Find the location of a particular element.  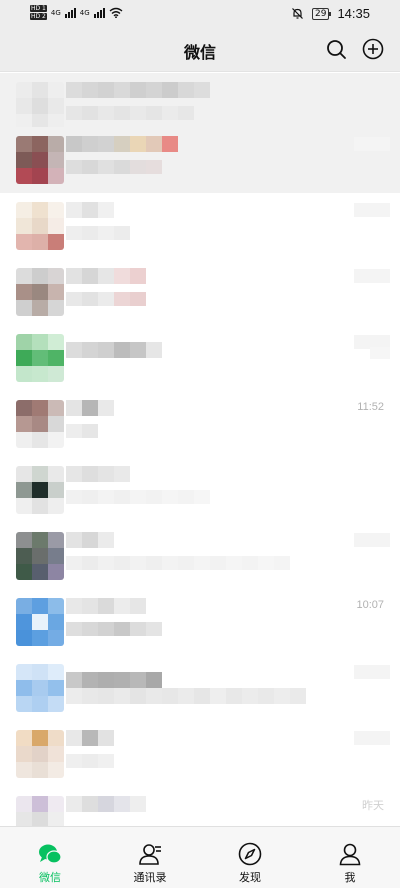

chat-item: 11:52 is located at coordinates (200, 424).